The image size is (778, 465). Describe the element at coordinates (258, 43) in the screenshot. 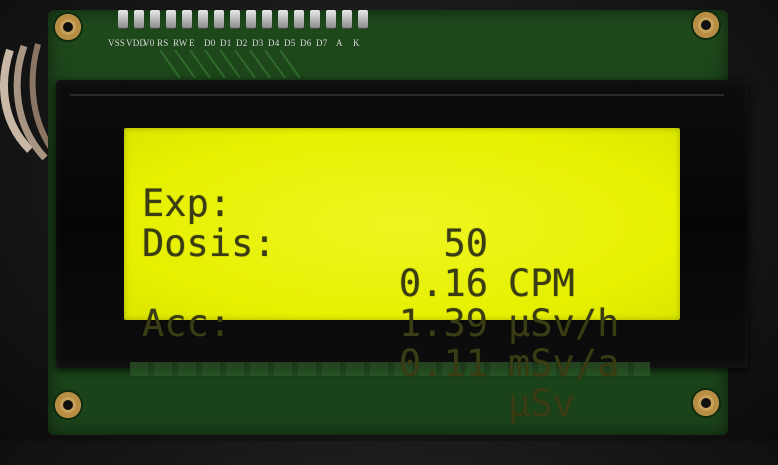

I see `pin-label: D3` at that location.